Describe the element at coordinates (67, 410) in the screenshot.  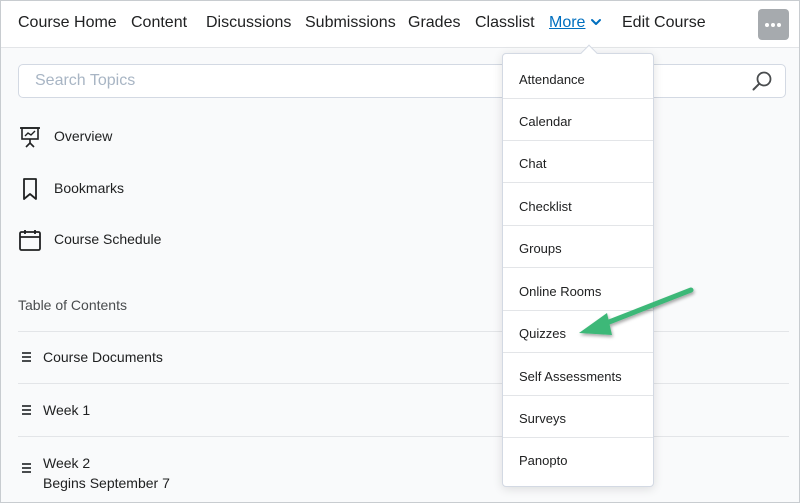
I see `module-title: Week 1` at that location.